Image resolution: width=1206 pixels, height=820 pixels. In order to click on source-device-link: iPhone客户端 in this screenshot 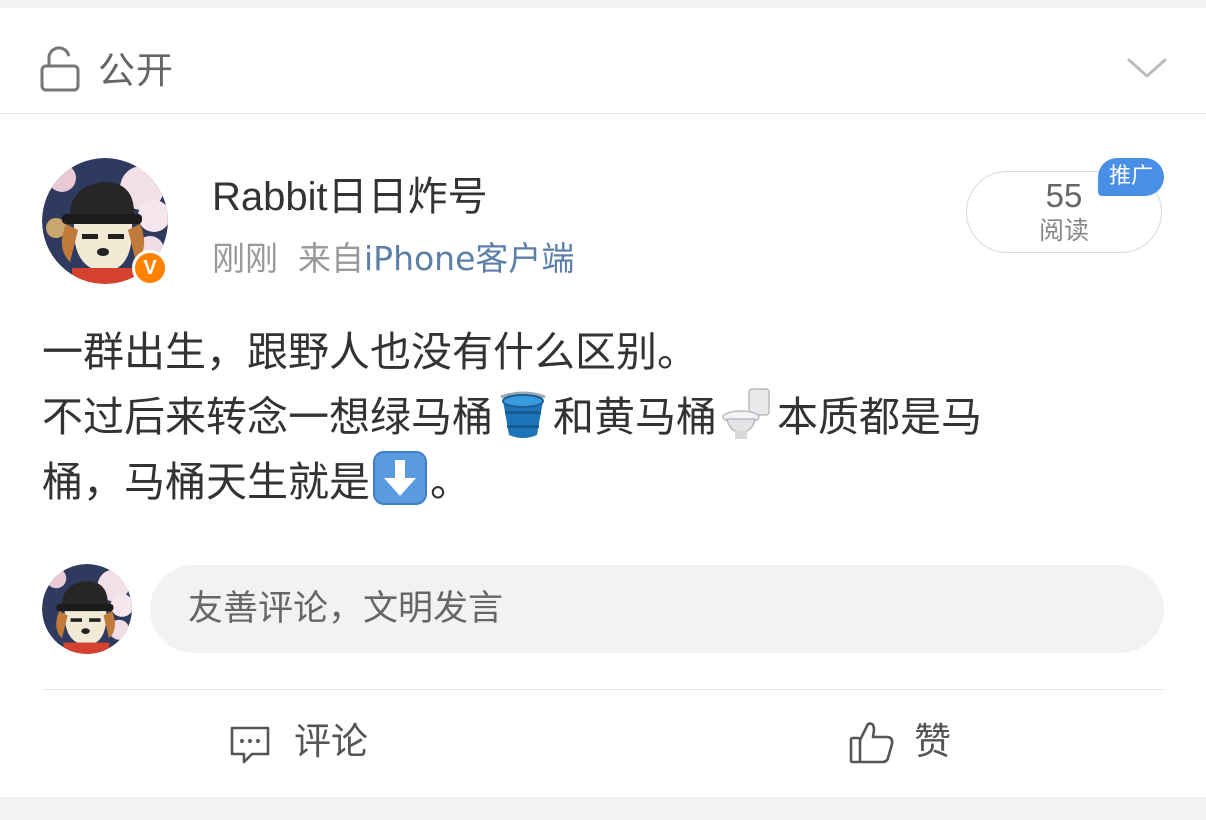, I will do `click(469, 258)`.